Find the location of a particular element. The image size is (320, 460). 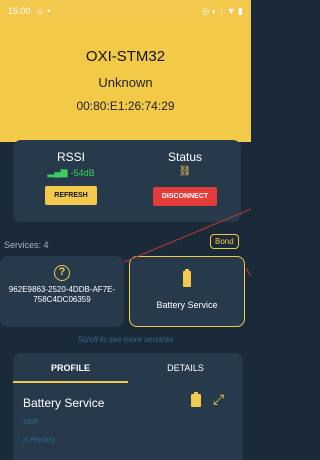

service-uuid: 962E9863-2520-4DDB-AF7E-758C4DC06359 is located at coordinates (62, 294).